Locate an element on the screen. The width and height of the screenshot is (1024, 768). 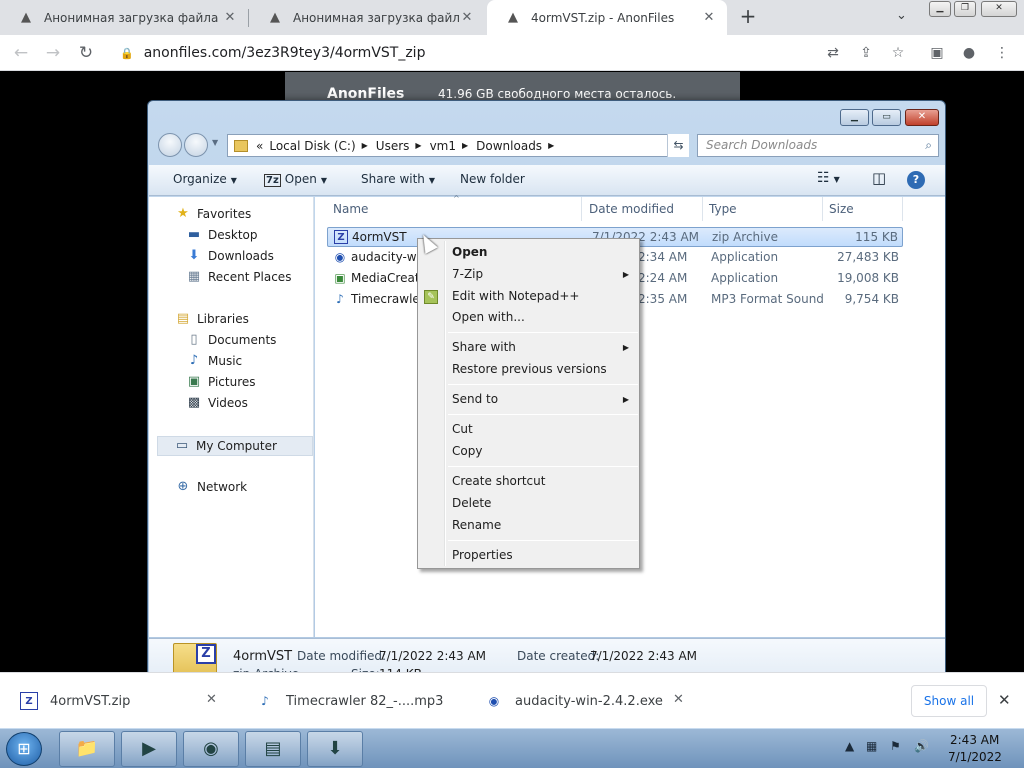
menu-item-edit-notepadpp: Edit with Notepad++ is located at coordinates (515, 296).